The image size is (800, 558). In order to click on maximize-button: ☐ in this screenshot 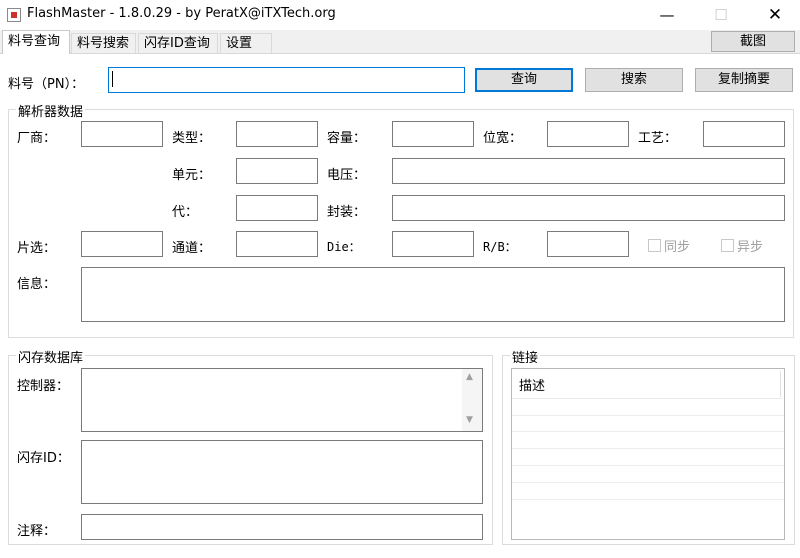, I will do `click(721, 15)`.